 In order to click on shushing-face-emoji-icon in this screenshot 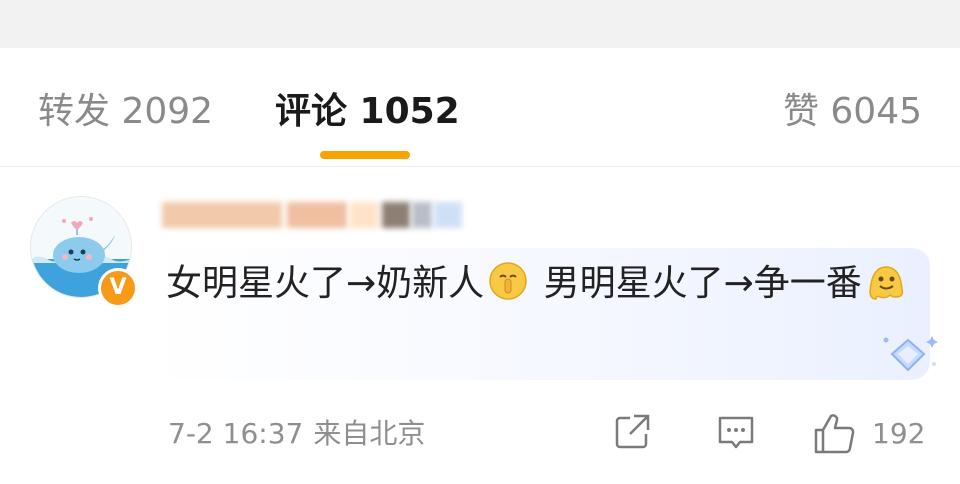, I will do `click(508, 281)`.